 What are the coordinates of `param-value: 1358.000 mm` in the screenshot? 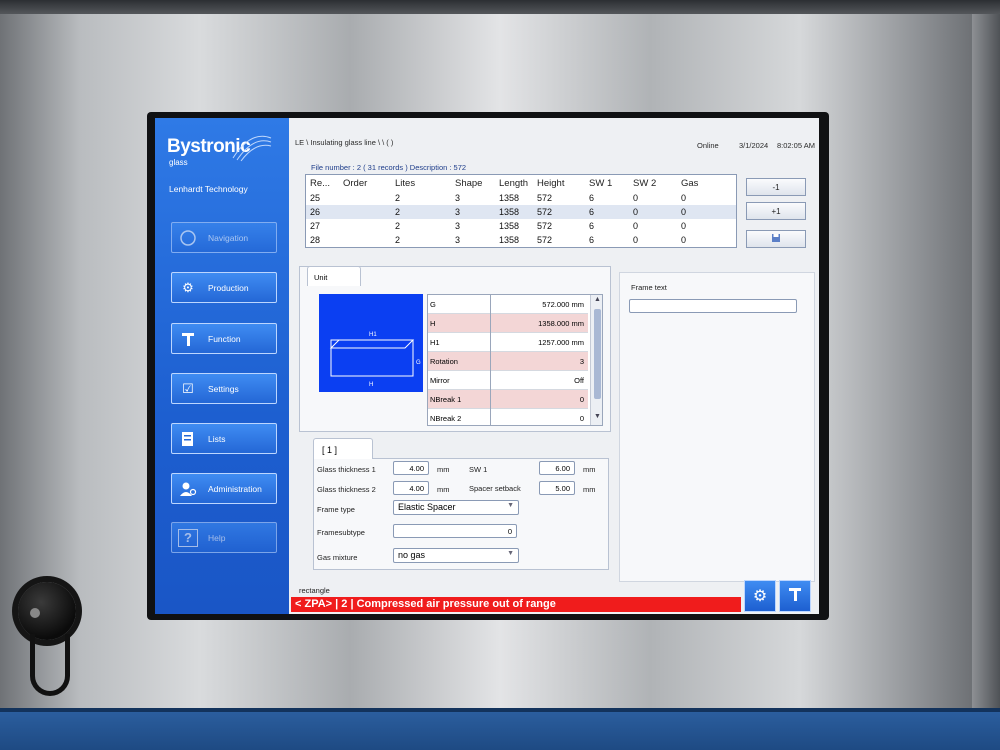 It's located at (561, 323).